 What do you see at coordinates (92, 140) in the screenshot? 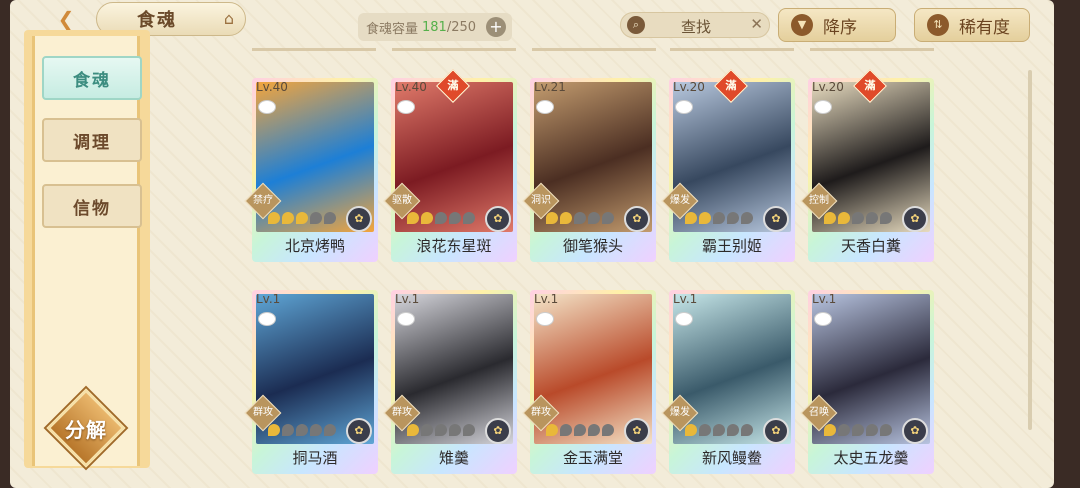
I see `sidebar-item-conditioning: 调理` at bounding box center [92, 140].